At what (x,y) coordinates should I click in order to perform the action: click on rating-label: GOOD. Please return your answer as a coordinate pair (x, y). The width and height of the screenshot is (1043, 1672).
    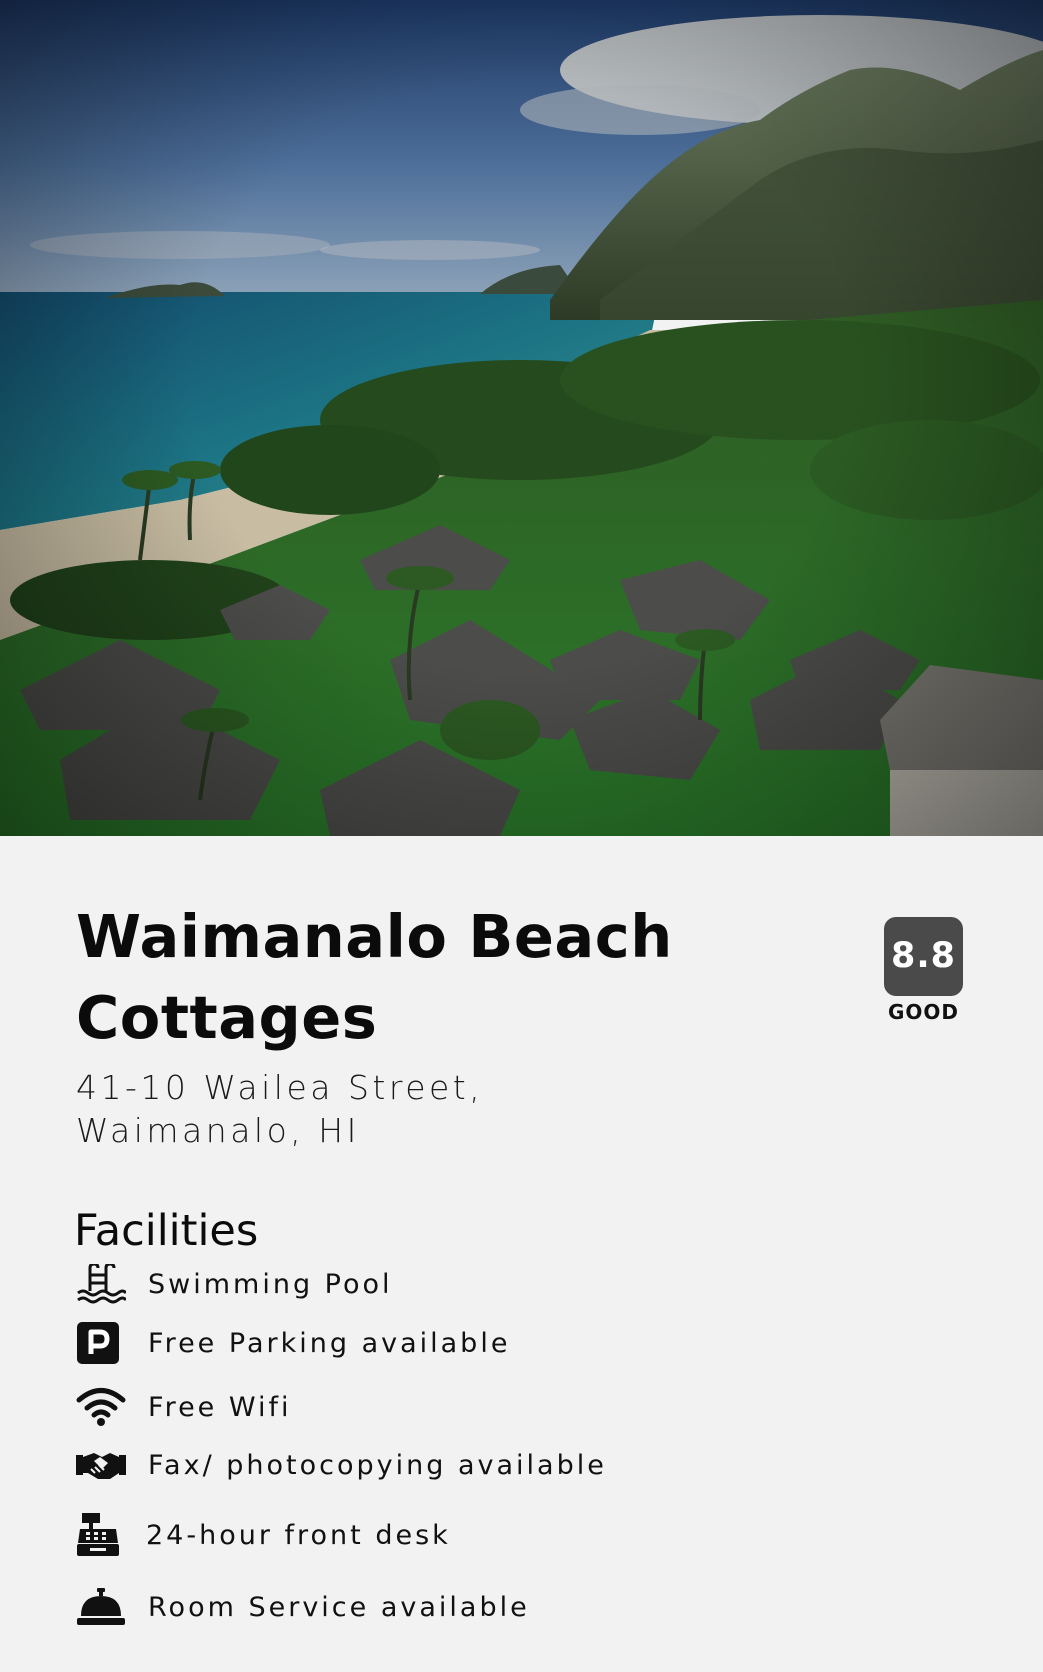
    Looking at the image, I should click on (923, 1012).